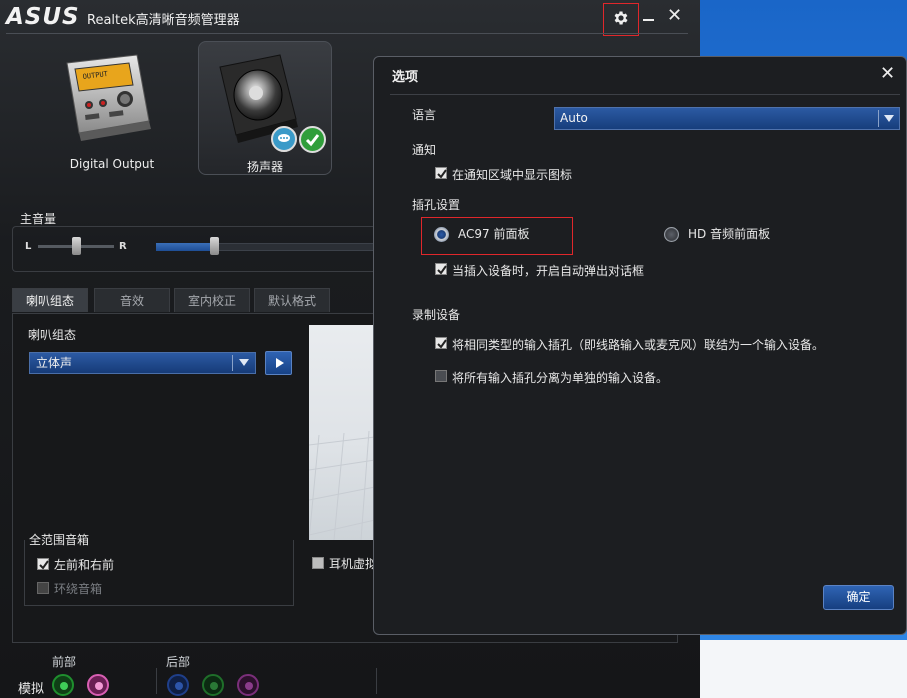 The image size is (907, 698). What do you see at coordinates (163, 20) in the screenshot?
I see `app-title: Realtek高清晰音频管理器` at bounding box center [163, 20].